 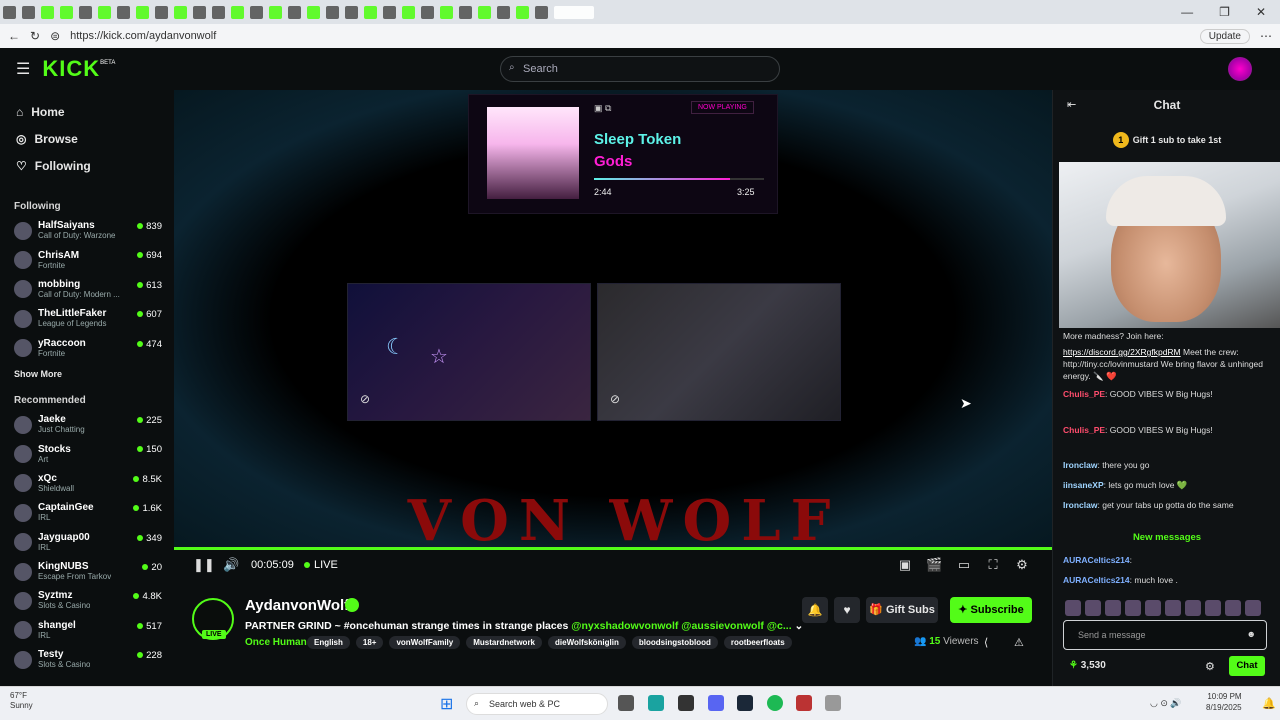 What do you see at coordinates (1122, 352) in the screenshot?
I see `chat-link: https://discord.gg/2XRgfkpdRM` at bounding box center [1122, 352].